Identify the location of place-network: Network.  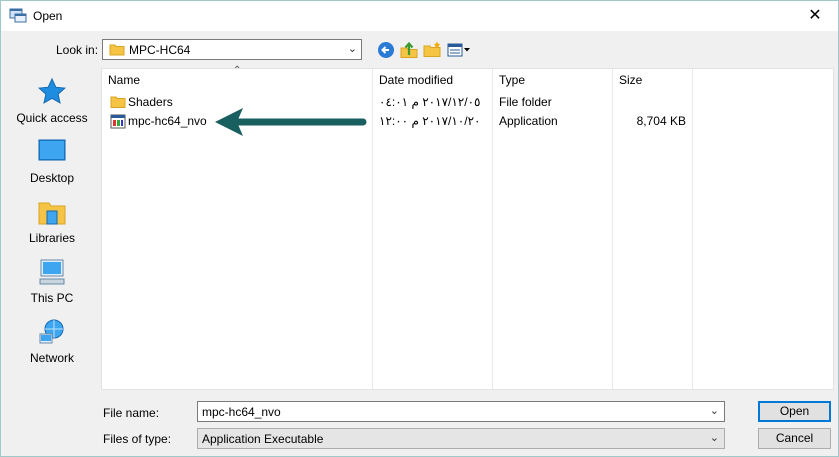
(52, 346).